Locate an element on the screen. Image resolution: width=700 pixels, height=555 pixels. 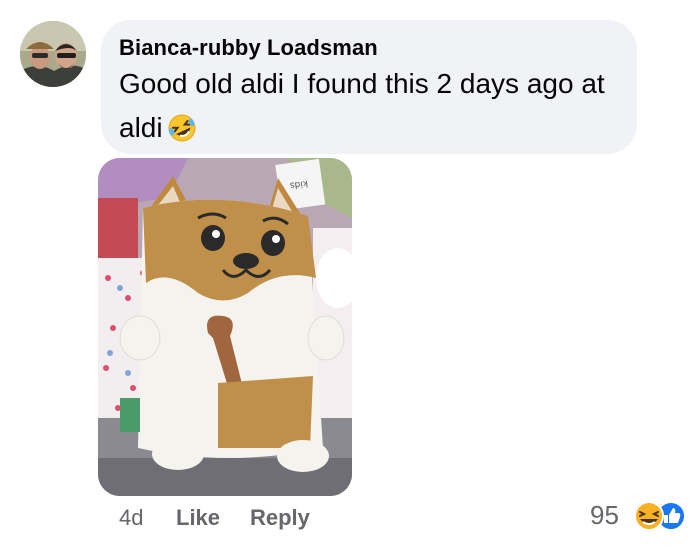
reaction-icons is located at coordinates (661, 516).